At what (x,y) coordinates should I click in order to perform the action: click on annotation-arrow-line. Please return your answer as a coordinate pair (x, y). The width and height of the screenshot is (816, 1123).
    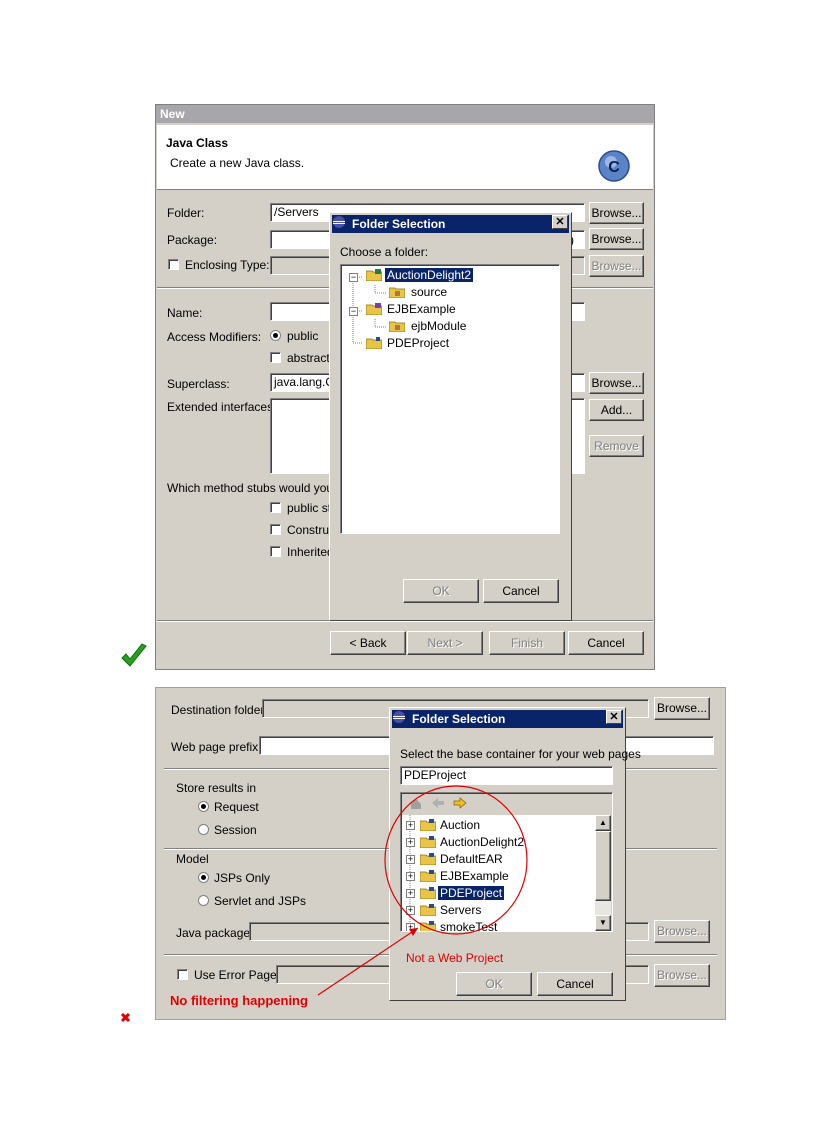
    Looking at the image, I should click on (368, 961).